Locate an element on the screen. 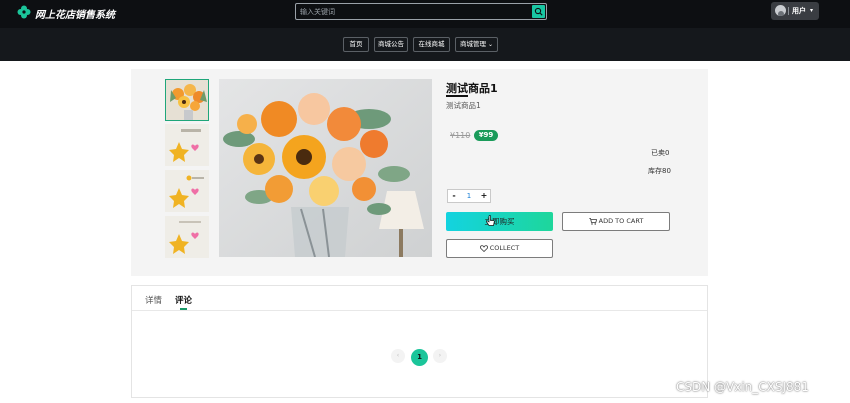 Image resolution: width=850 pixels, height=403 pixels. pagination-page-1: 1 is located at coordinates (419, 357).